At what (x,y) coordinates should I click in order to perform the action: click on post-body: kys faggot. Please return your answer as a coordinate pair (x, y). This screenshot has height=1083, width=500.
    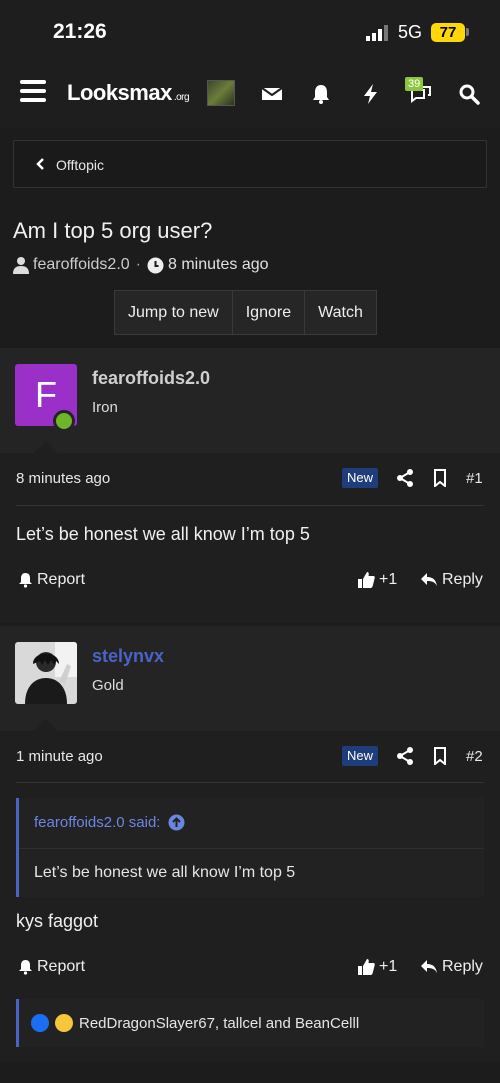
    Looking at the image, I should click on (57, 921).